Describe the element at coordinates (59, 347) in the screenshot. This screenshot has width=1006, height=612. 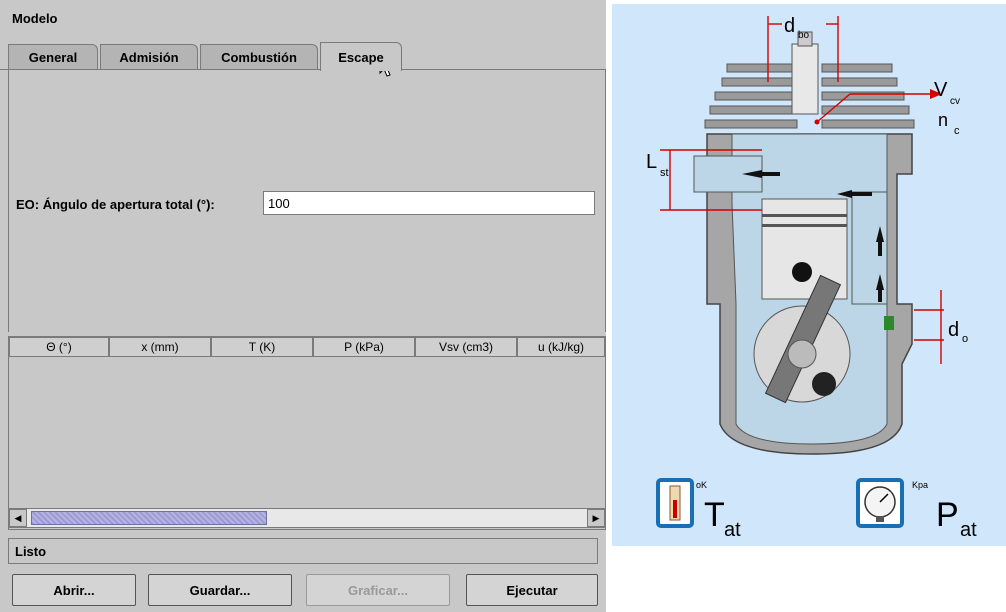
I see `column-header-theta: Θ (°)` at that location.